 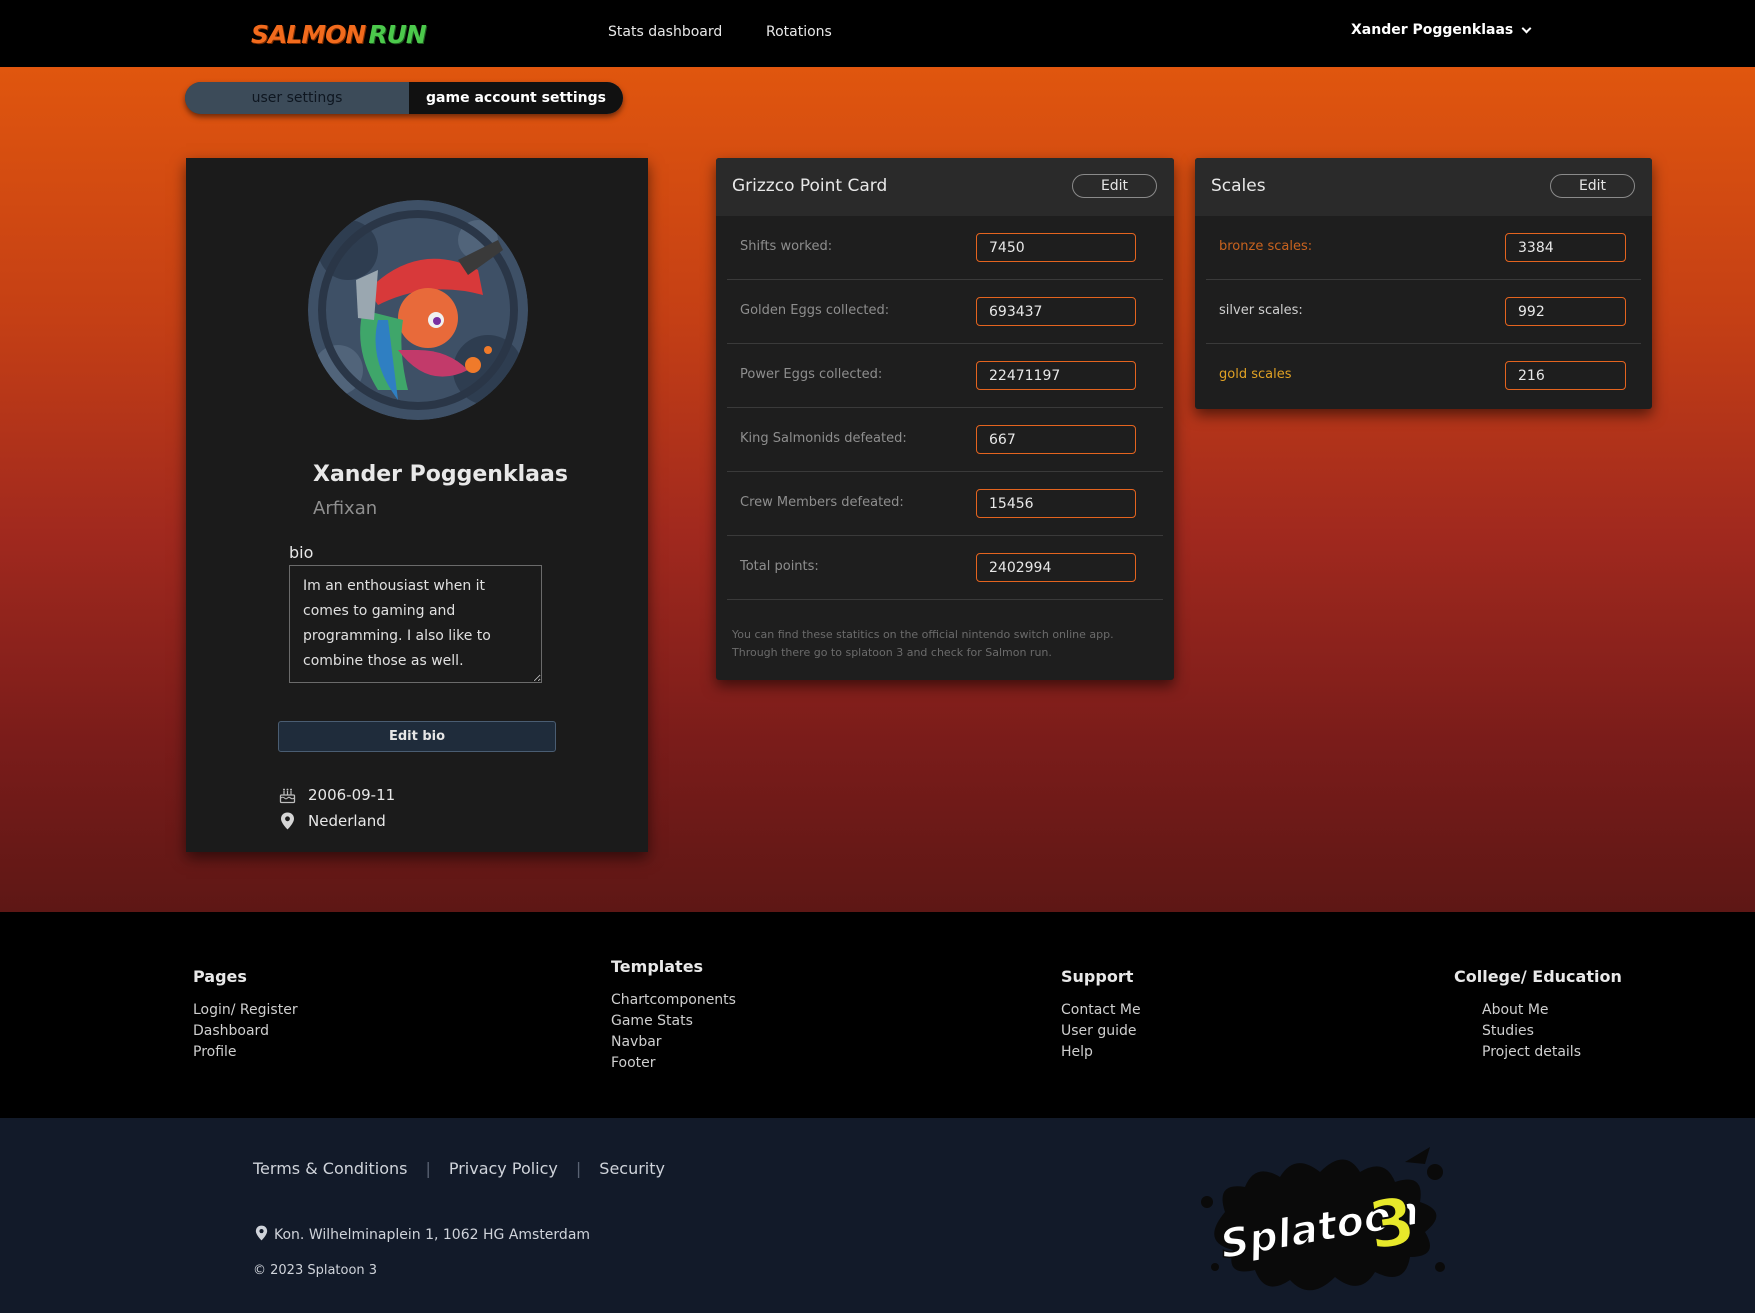 I want to click on footer-link-profile: Profile, so click(x=245, y=1052).